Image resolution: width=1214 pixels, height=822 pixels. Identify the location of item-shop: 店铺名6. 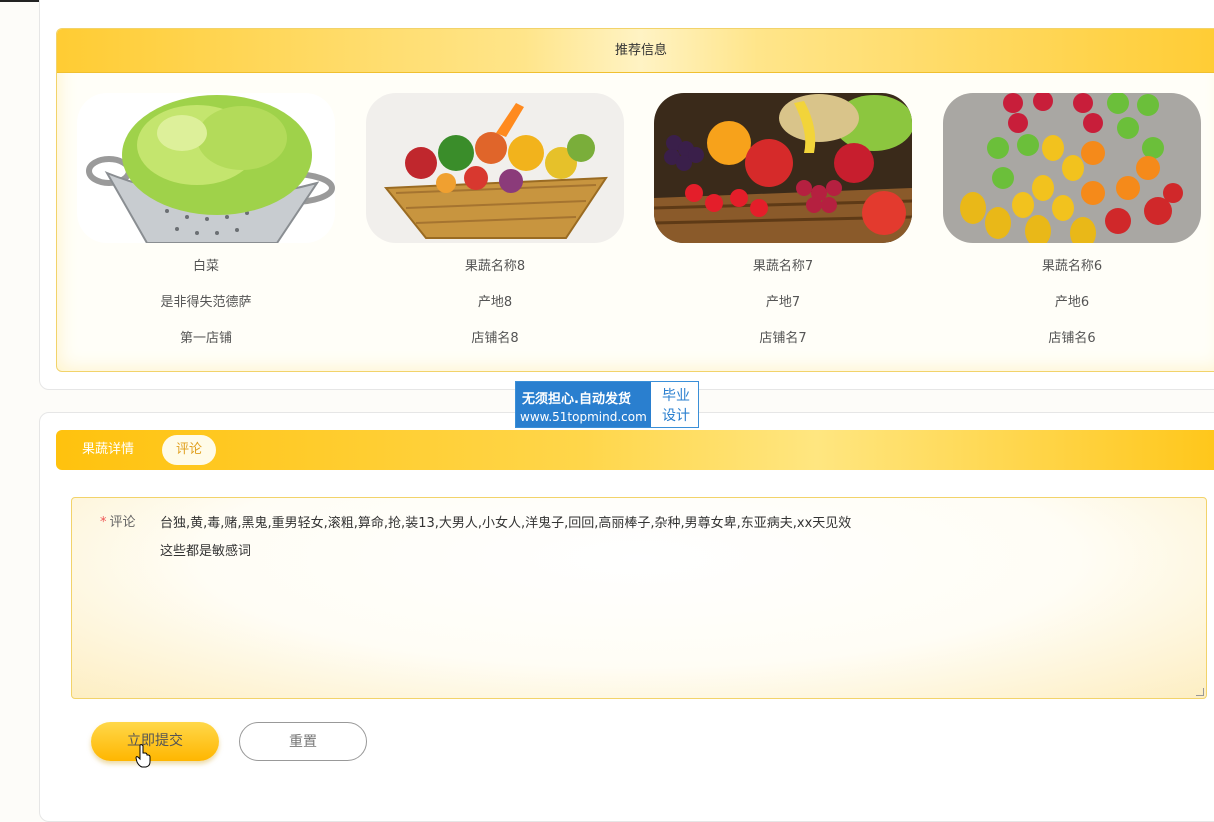
(1072, 338).